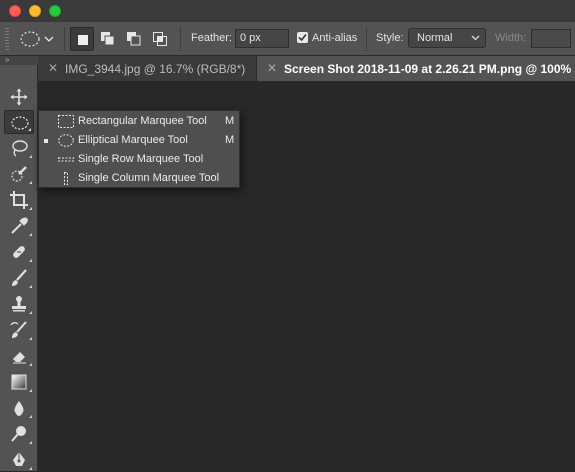 The width and height of the screenshot is (575, 472). What do you see at coordinates (335, 38) in the screenshot?
I see `antialias-label: Anti-alias` at bounding box center [335, 38].